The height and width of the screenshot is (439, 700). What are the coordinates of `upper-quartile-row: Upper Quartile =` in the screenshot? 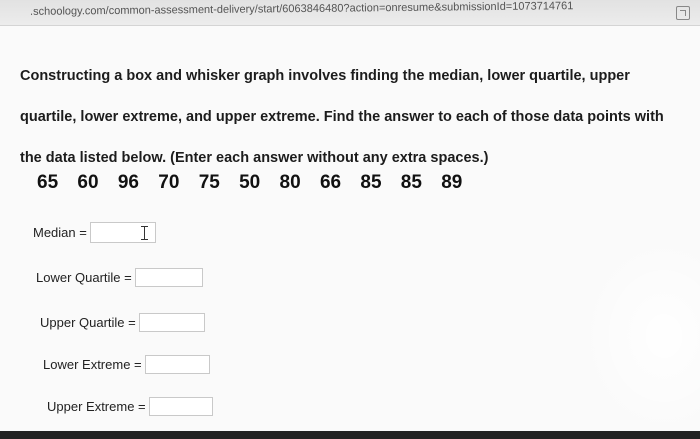 It's located at (122, 322).